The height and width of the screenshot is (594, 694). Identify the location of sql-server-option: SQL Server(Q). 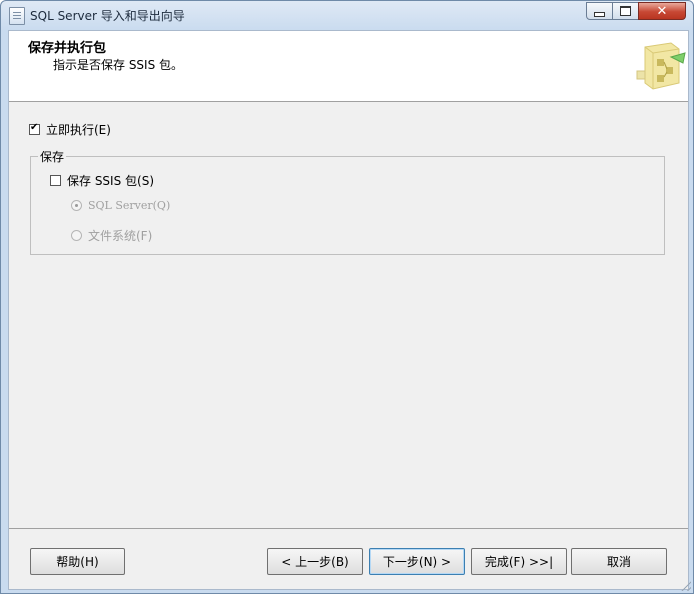
(120, 205).